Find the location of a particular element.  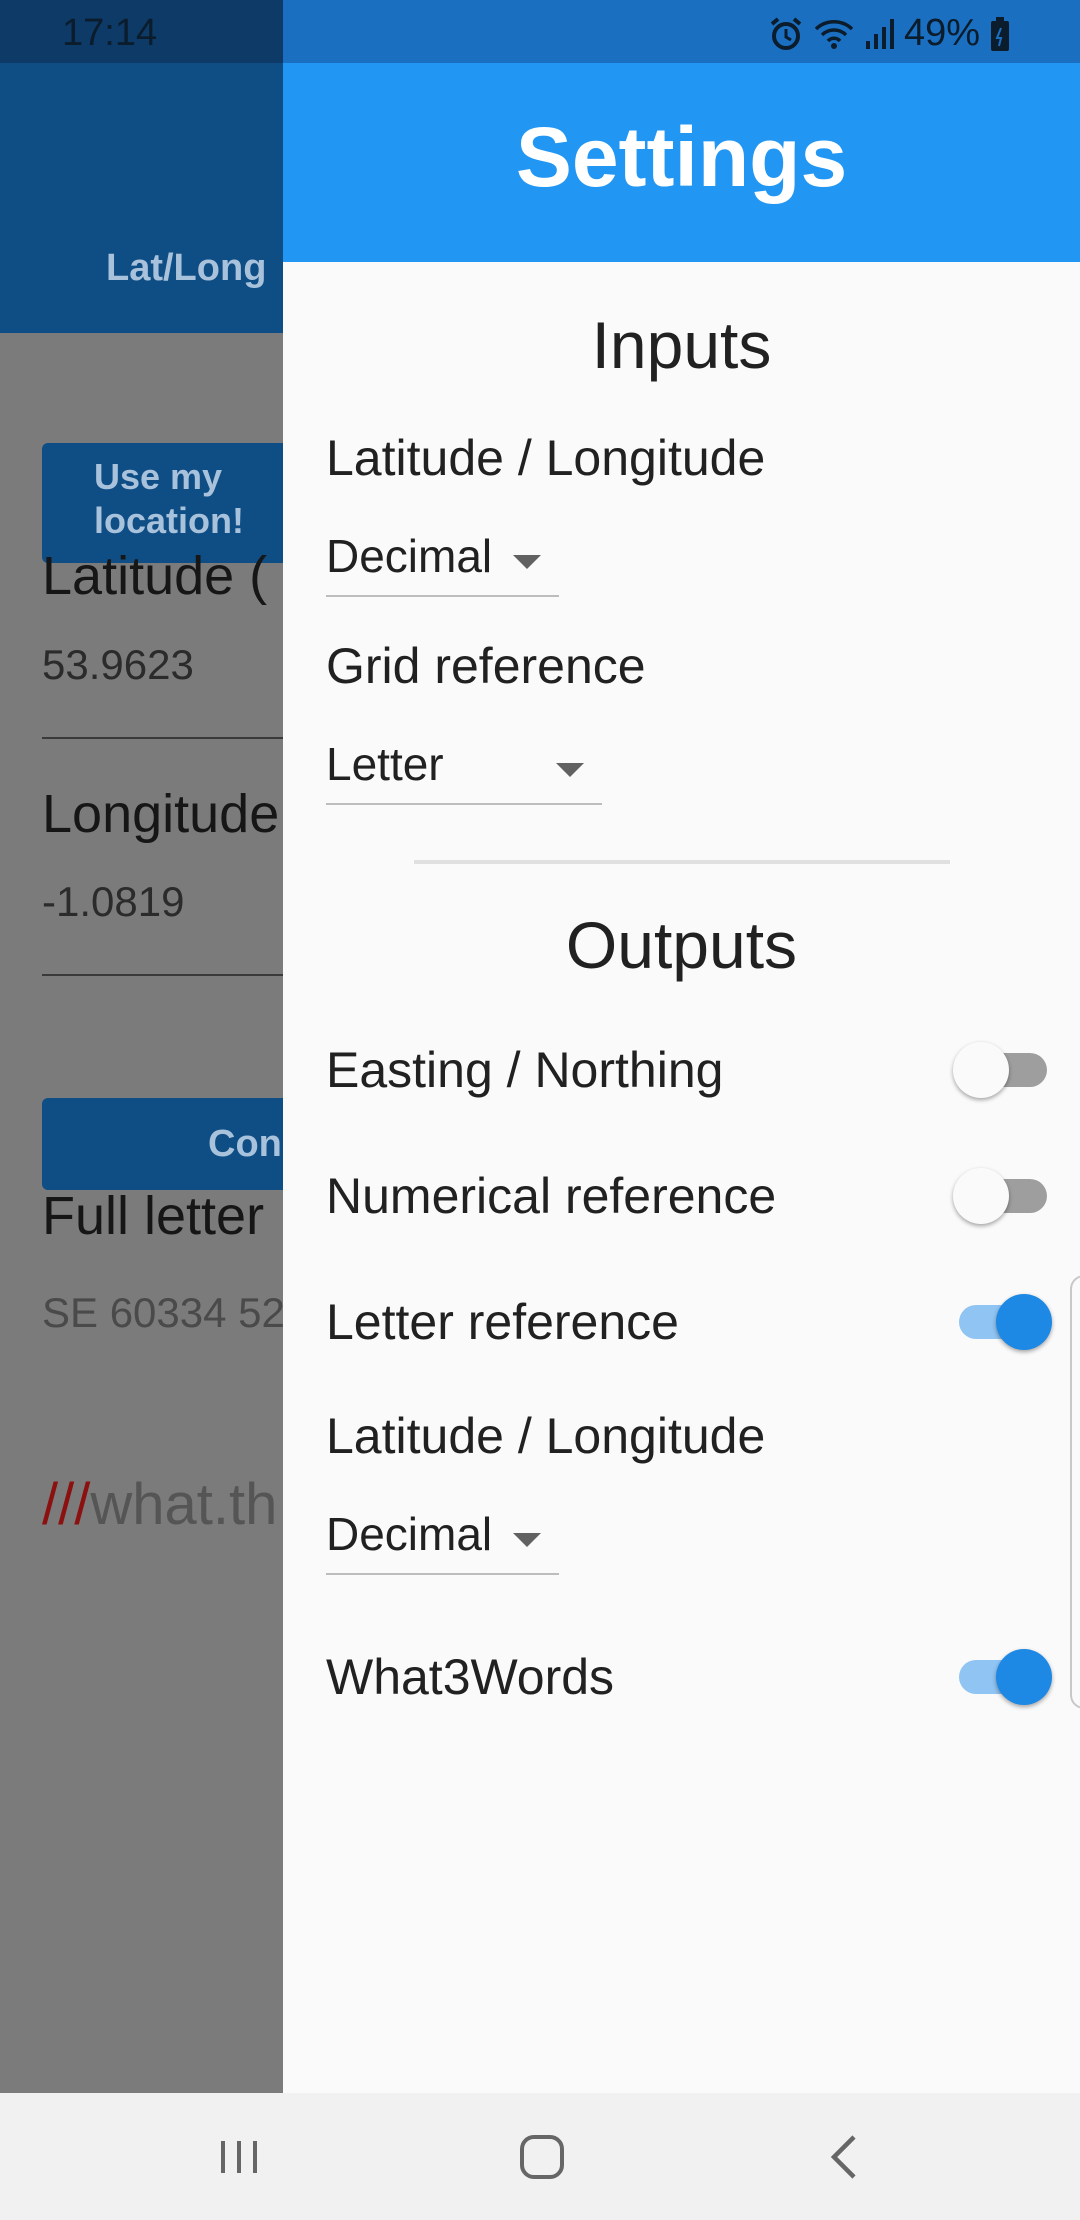

recent-apps-button is located at coordinates (239, 2157).